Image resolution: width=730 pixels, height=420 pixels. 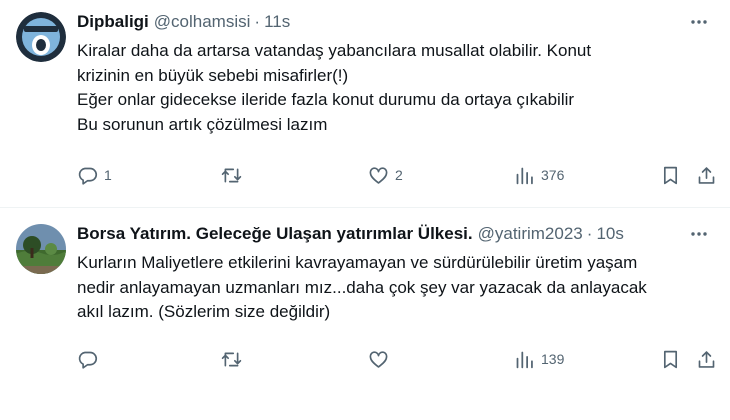 What do you see at coordinates (365, 175) in the screenshot?
I see `tweet-actions: 1 2 376` at bounding box center [365, 175].